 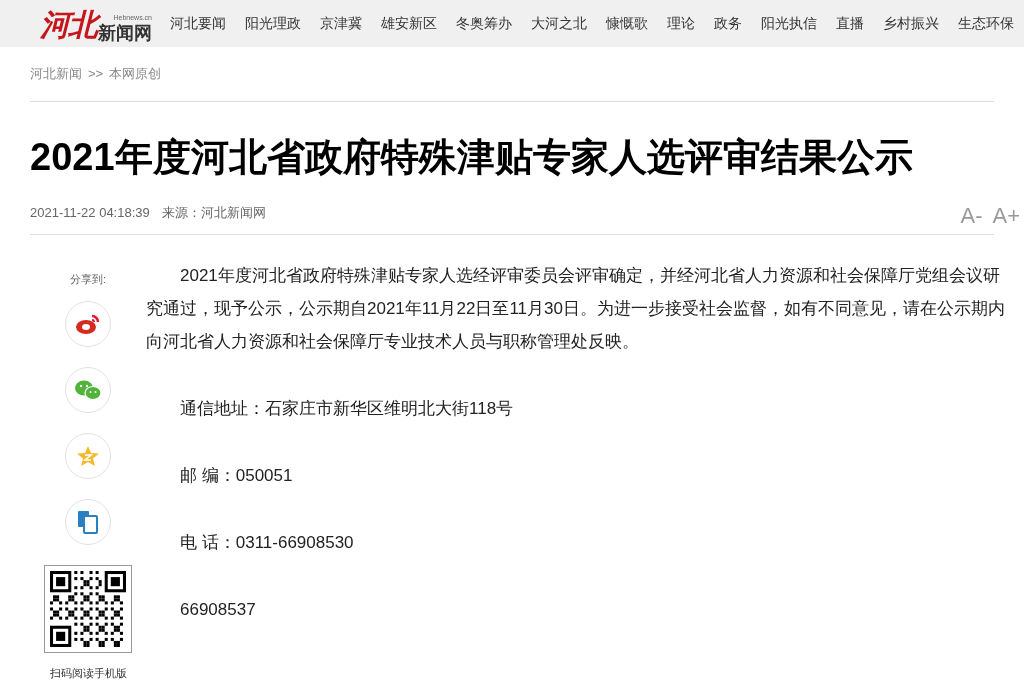 What do you see at coordinates (627, 23) in the screenshot?
I see `nav-link: 慷慨歌` at bounding box center [627, 23].